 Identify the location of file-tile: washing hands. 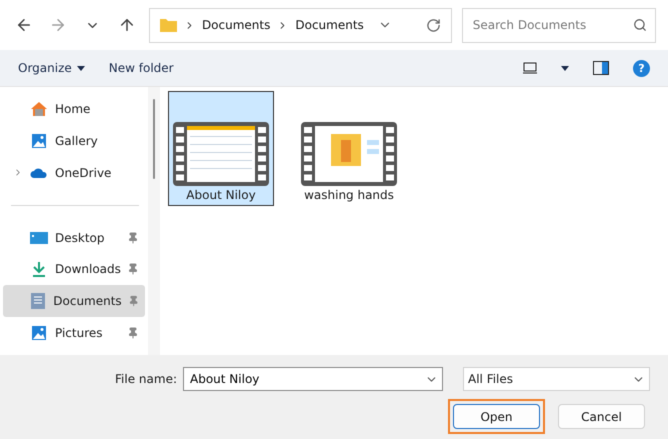
(349, 148).